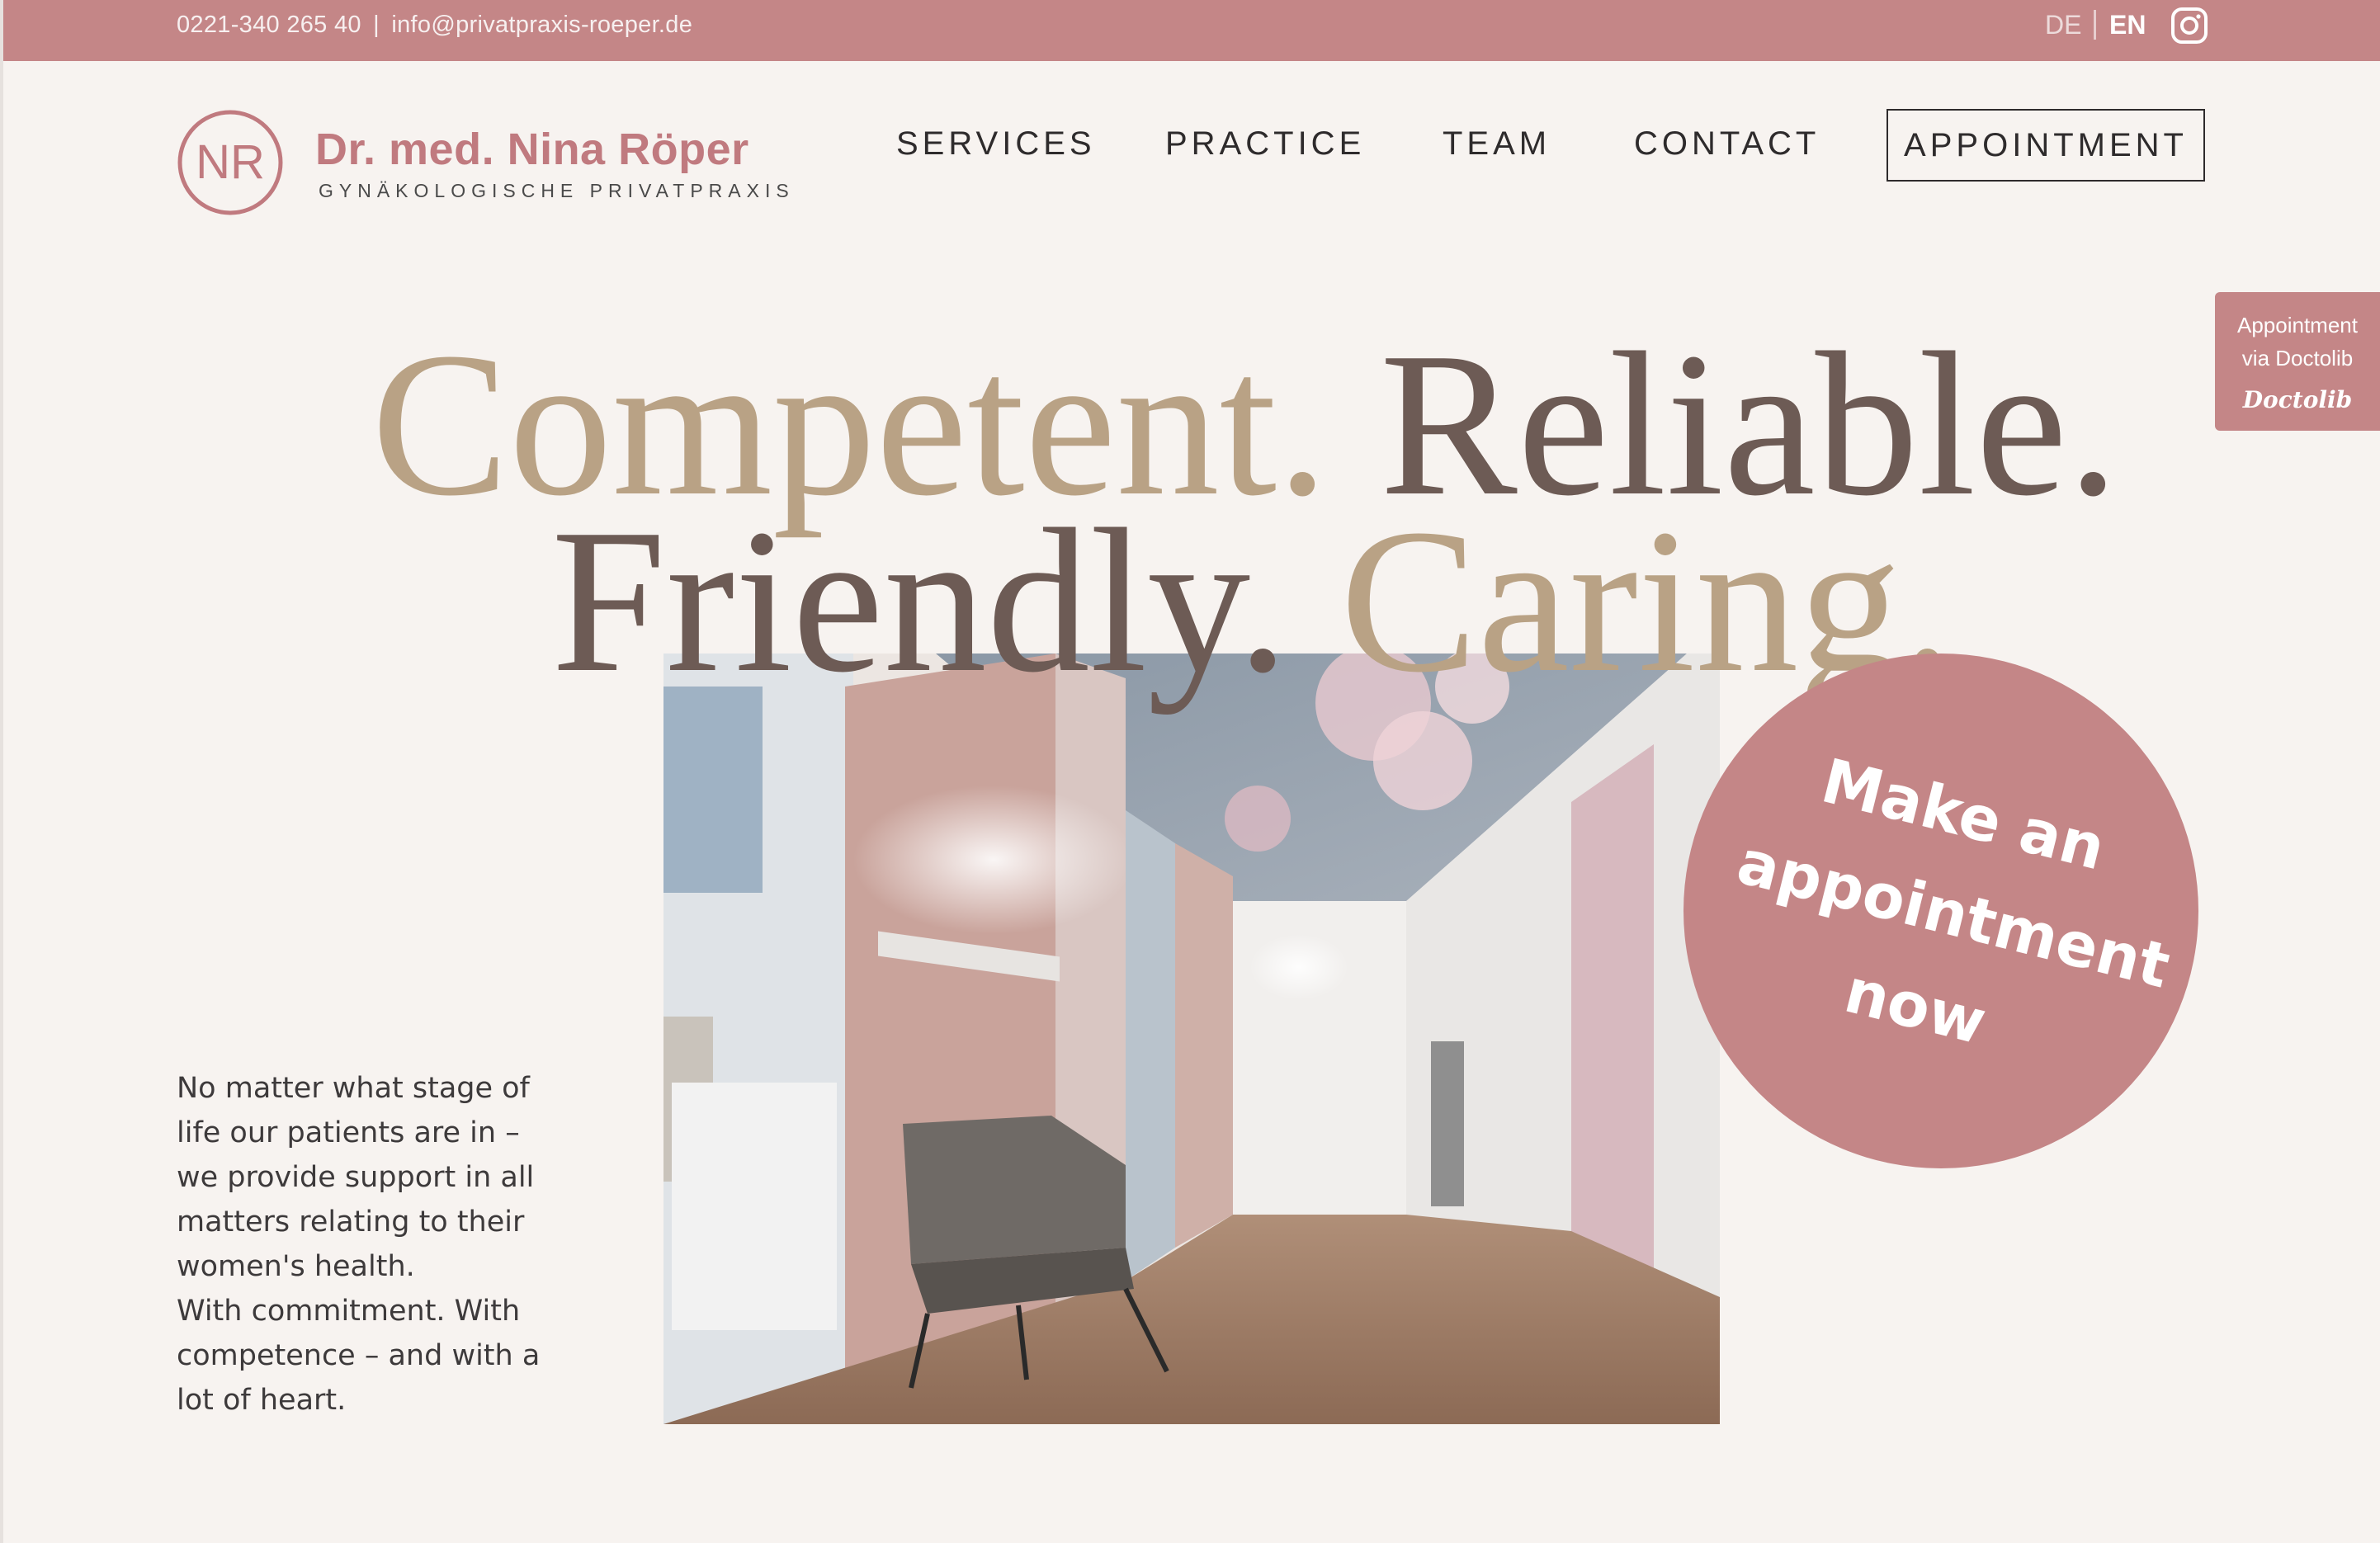 This screenshot has height=1543, width=2380. I want to click on make-appointment-circle-button: Make an appointment now, so click(1940, 911).